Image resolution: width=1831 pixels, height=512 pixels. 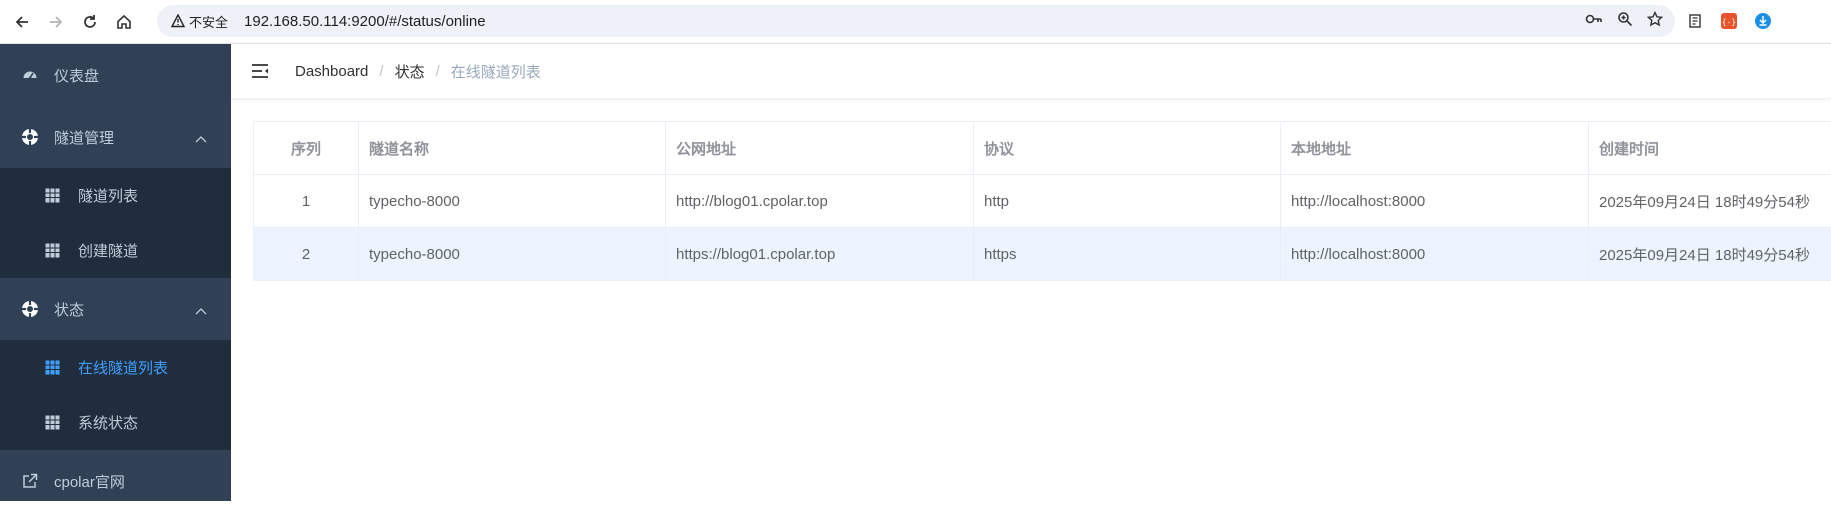 What do you see at coordinates (1031, 71) in the screenshot?
I see `top-navbar: Dashboard / 状态 / 在线隧道列表` at bounding box center [1031, 71].